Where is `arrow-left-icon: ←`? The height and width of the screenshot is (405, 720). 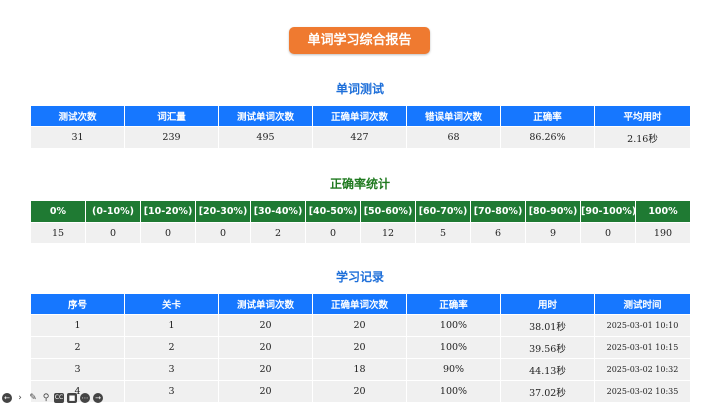 arrow-left-icon: ← is located at coordinates (7, 398).